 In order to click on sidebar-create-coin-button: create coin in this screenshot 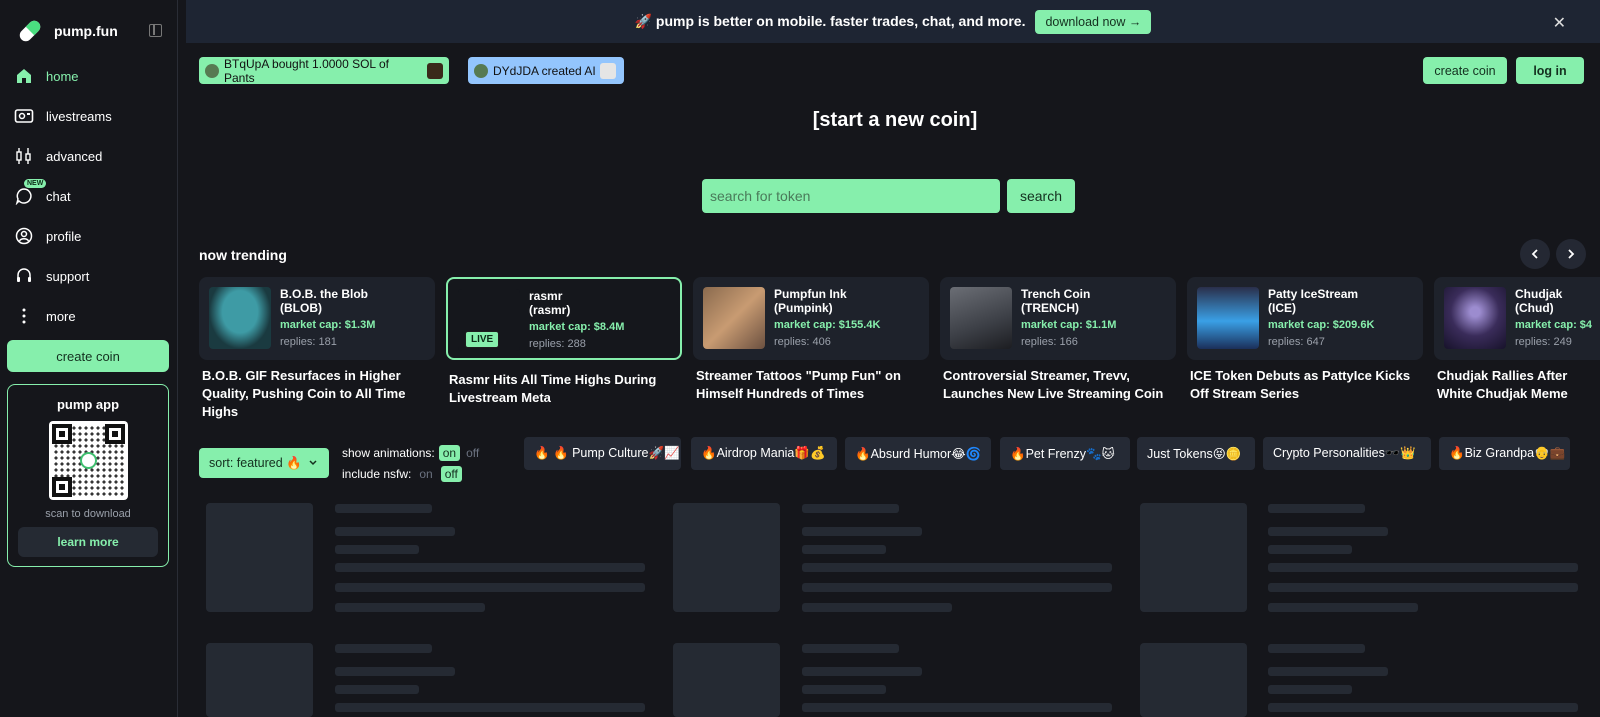, I will do `click(88, 356)`.